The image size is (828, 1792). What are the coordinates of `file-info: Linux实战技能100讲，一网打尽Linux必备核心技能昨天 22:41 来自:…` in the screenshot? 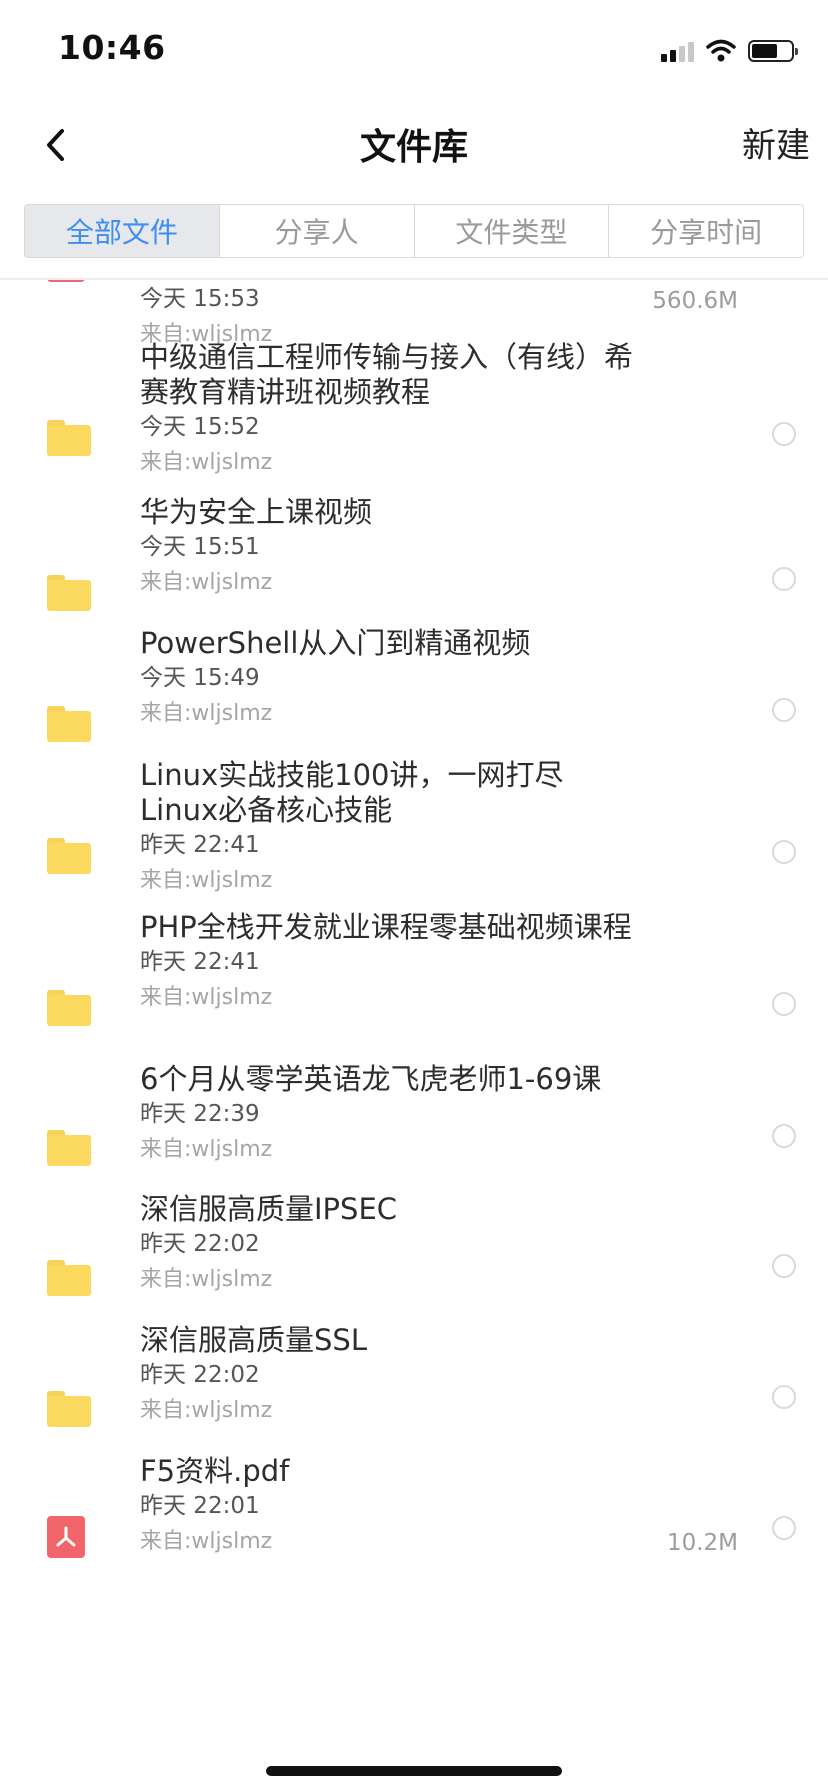 It's located at (390, 828).